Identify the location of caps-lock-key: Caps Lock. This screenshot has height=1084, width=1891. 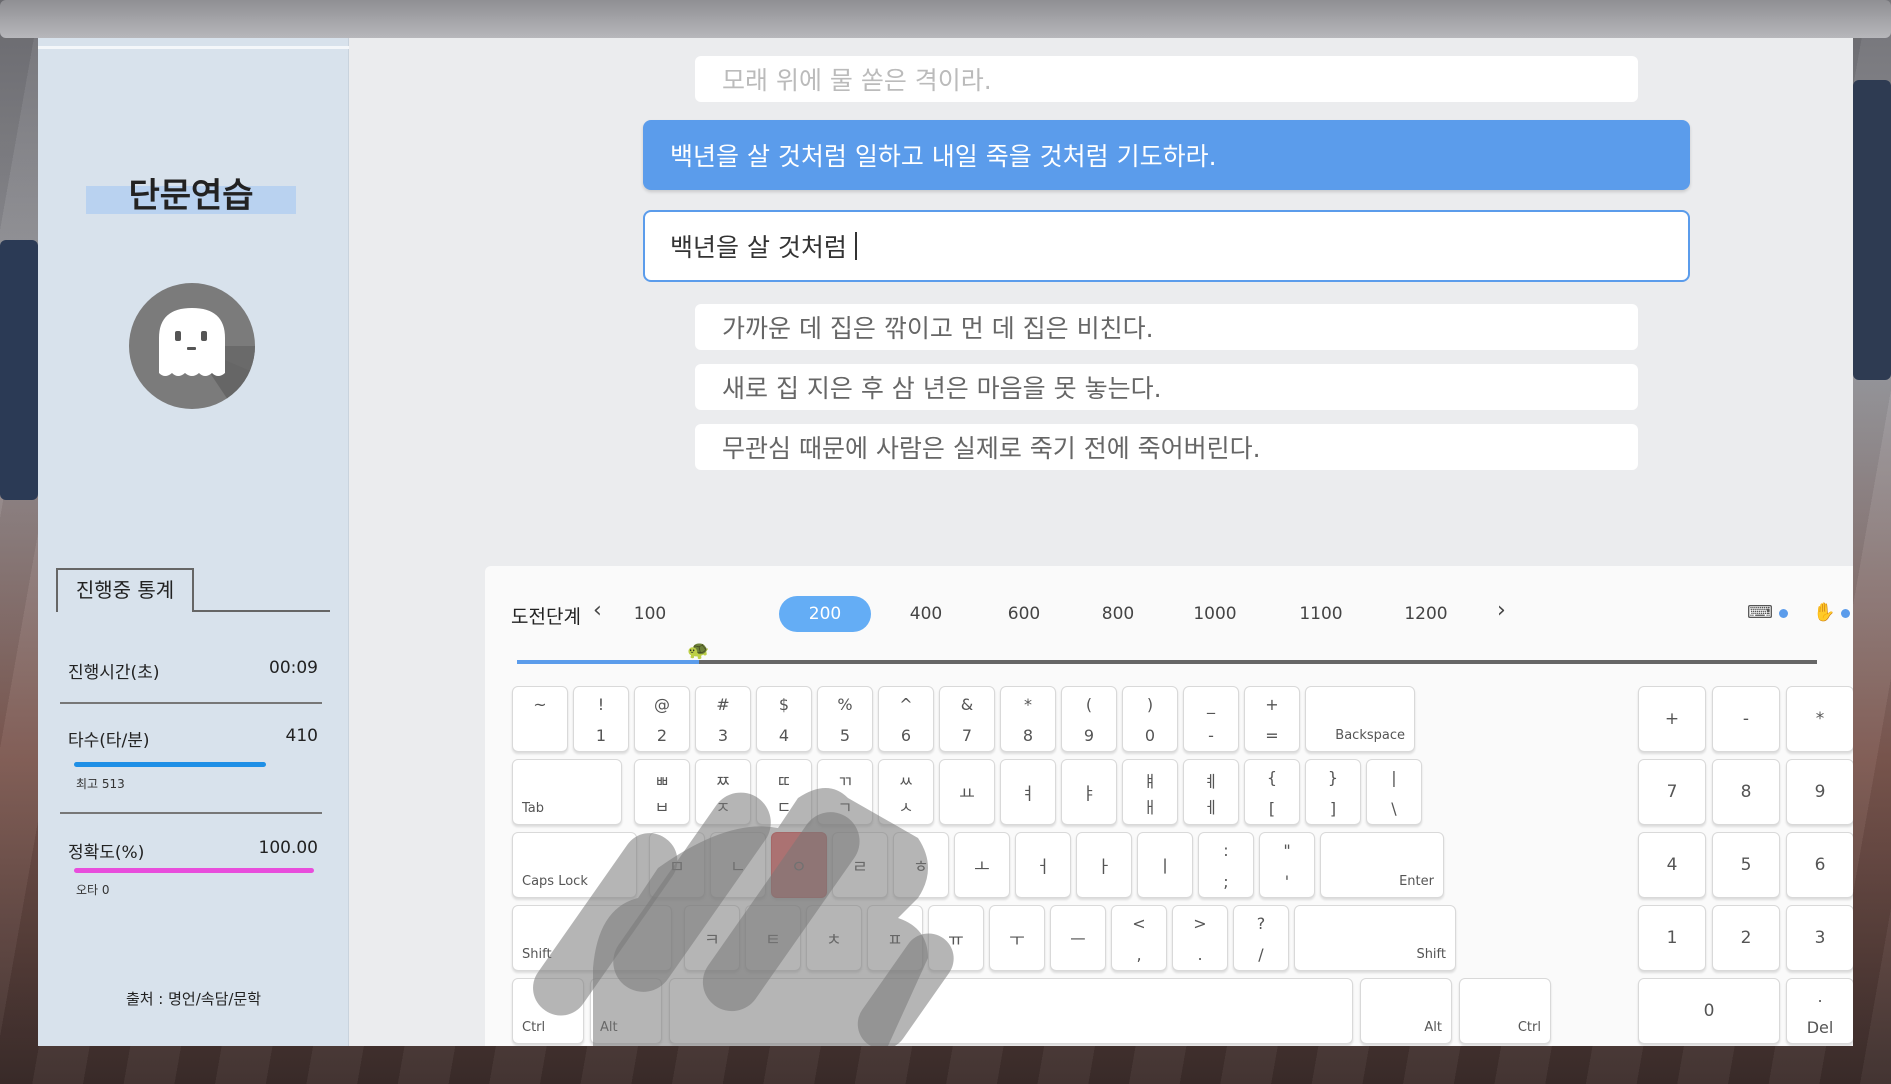
(574, 865).